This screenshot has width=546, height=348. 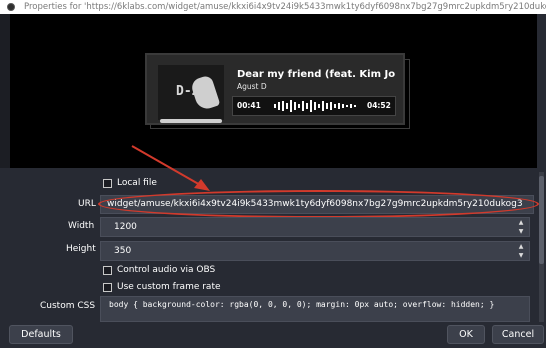 What do you see at coordinates (541, 220) in the screenshot?
I see `scrollbar-thumb` at bounding box center [541, 220].